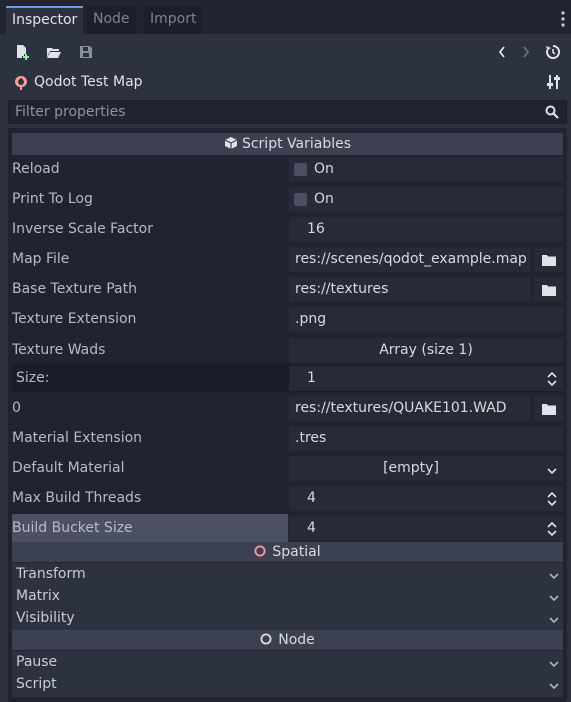 Image resolution: width=571 pixels, height=702 pixels. Describe the element at coordinates (426, 528) in the screenshot. I see `build-bucket-size-spinbox: 4` at that location.